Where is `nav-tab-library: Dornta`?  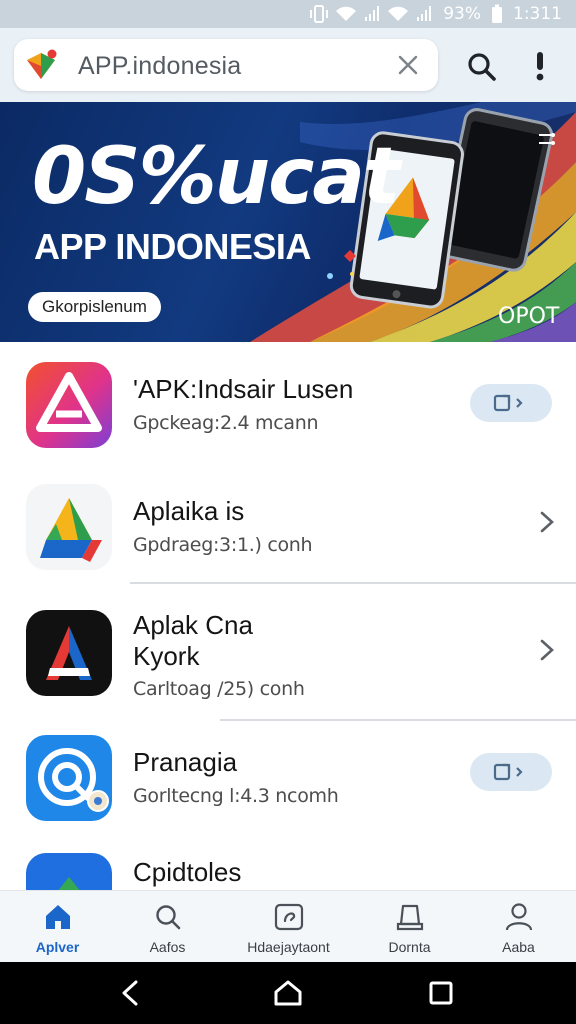 nav-tab-library: Dornta is located at coordinates (409, 927).